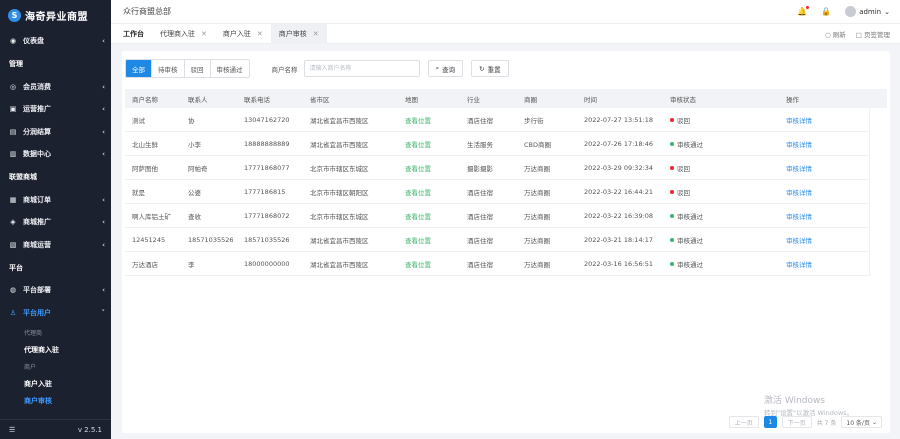 The image size is (900, 439). Describe the element at coordinates (292, 33) in the screenshot. I see `tab-label: 商户审核` at that location.